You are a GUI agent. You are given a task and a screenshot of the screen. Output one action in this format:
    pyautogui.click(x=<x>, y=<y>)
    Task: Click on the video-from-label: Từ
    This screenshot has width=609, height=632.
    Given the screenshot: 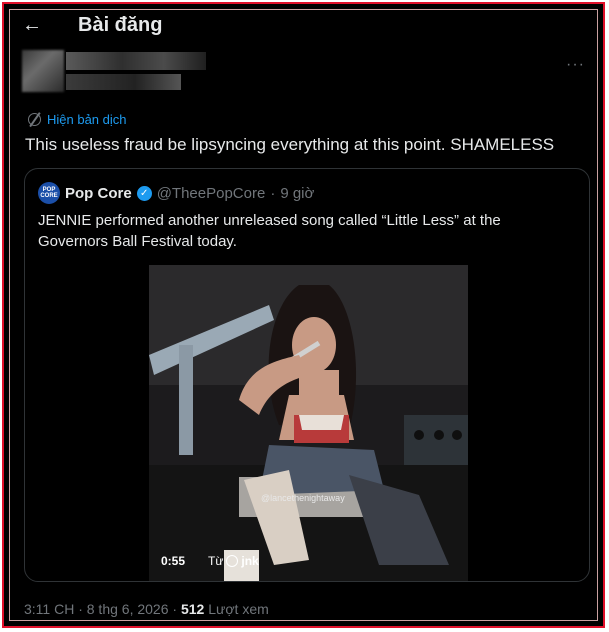 What is the action you would take?
    pyautogui.click(x=216, y=561)
    